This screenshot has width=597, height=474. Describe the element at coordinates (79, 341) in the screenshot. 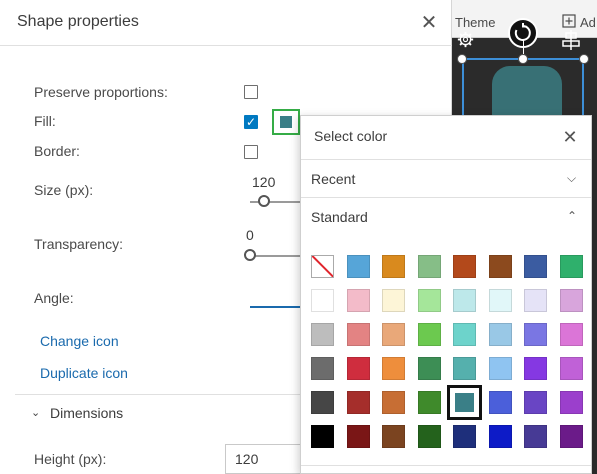

I see `change-icon-link: Change icon` at that location.